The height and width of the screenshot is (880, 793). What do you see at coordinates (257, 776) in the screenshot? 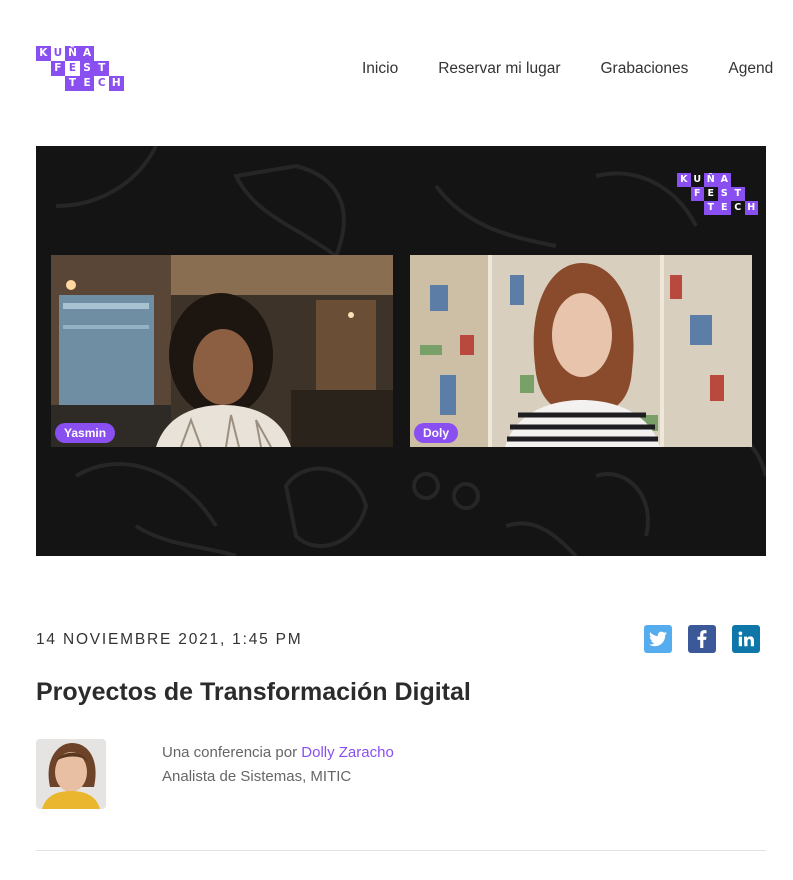
I see `speaker-role: Analista de Sistemas, MITIC` at bounding box center [257, 776].